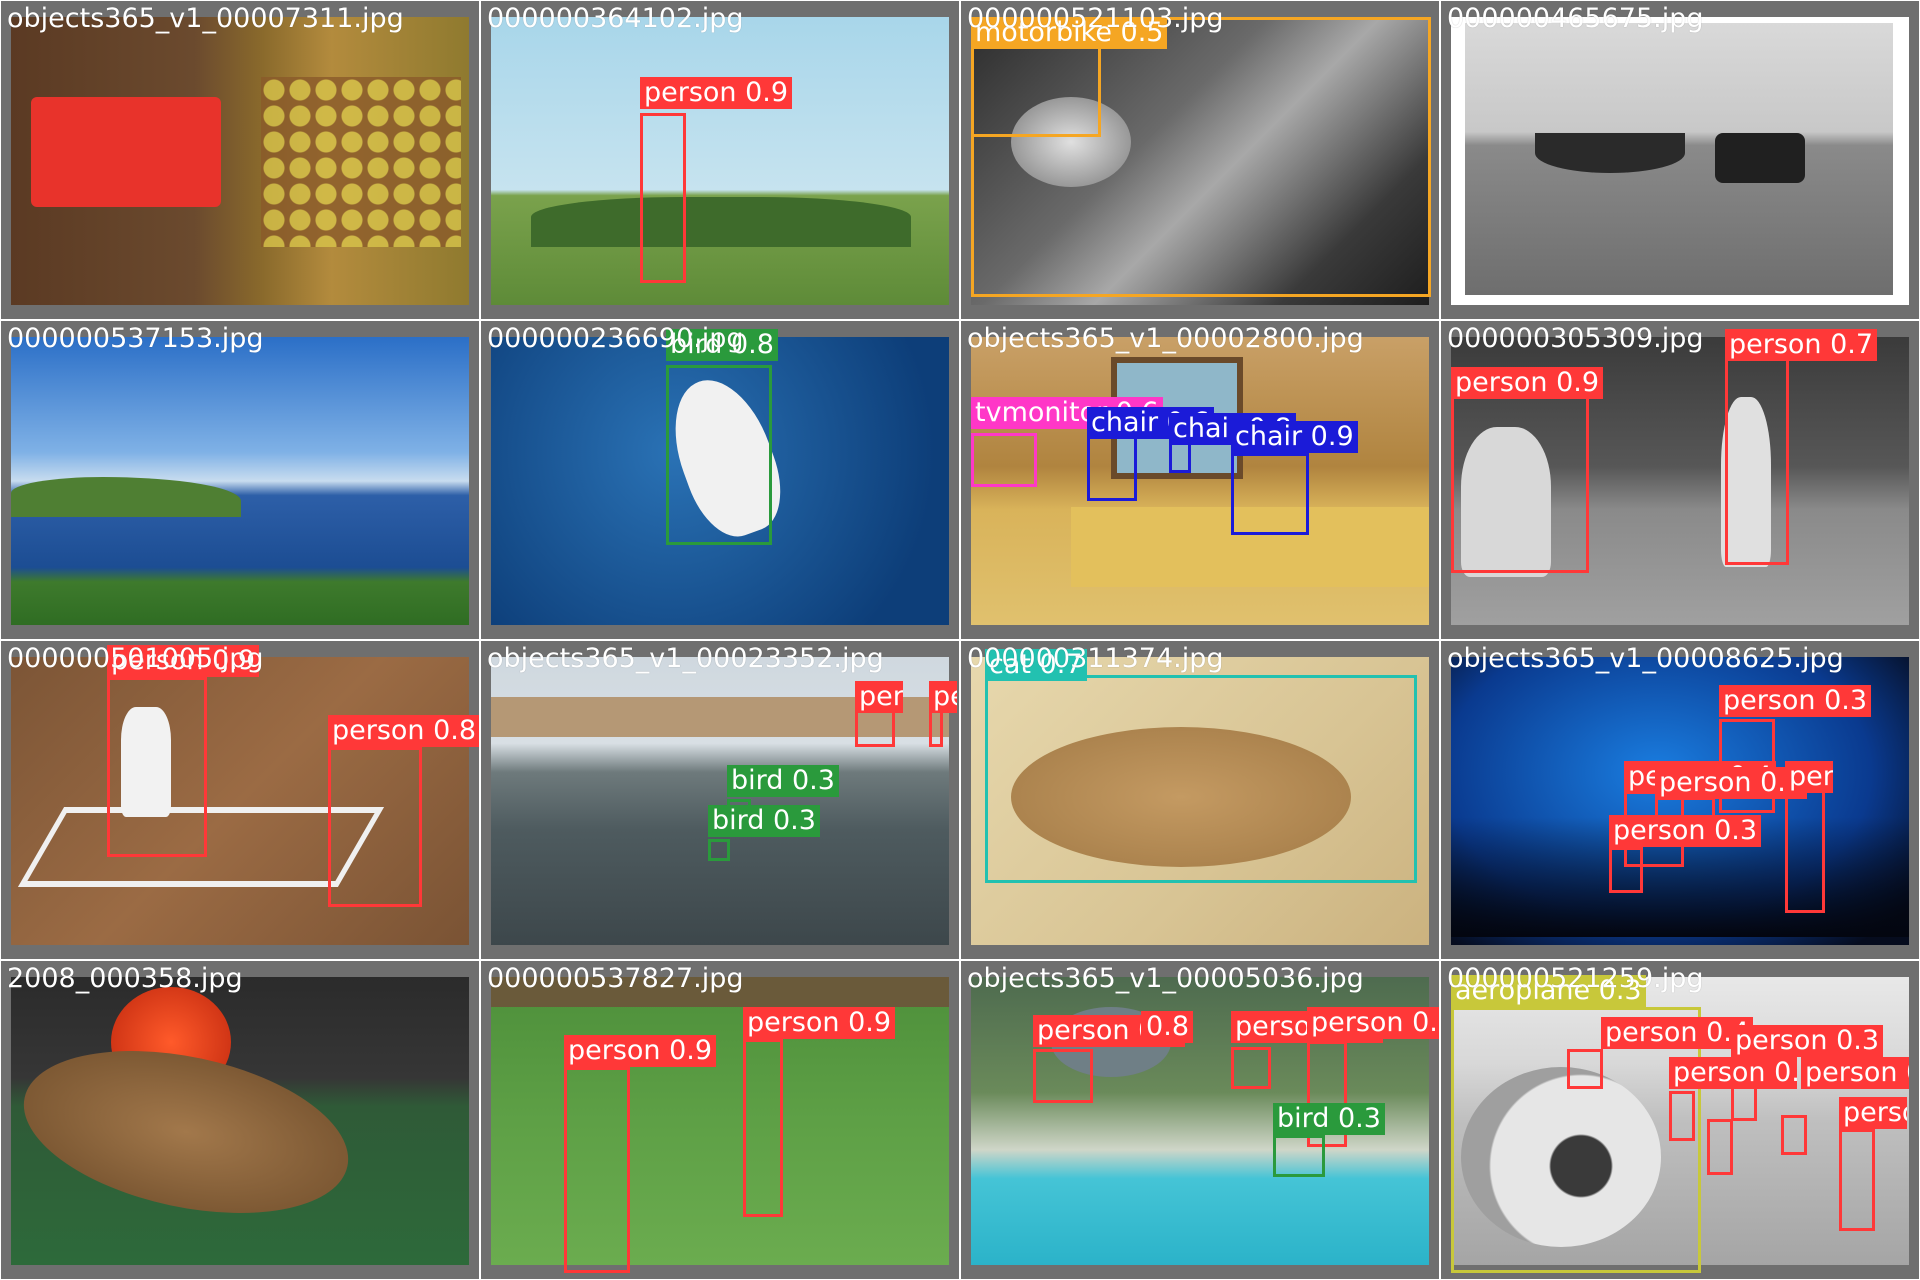 This screenshot has width=1920, height=1280. Describe the element at coordinates (1645, 658) in the screenshot. I see `tile-filename: objects365_v1_00008625.jpg` at that location.